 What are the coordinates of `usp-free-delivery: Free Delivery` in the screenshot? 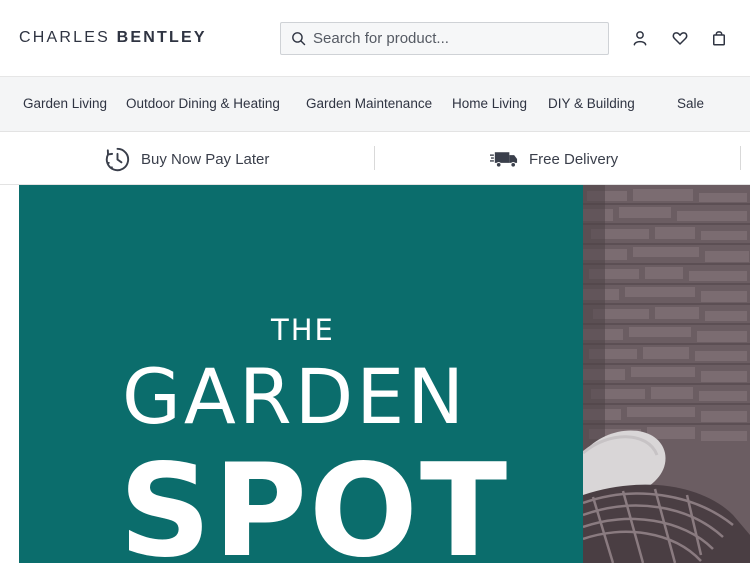 It's located at (554, 159).